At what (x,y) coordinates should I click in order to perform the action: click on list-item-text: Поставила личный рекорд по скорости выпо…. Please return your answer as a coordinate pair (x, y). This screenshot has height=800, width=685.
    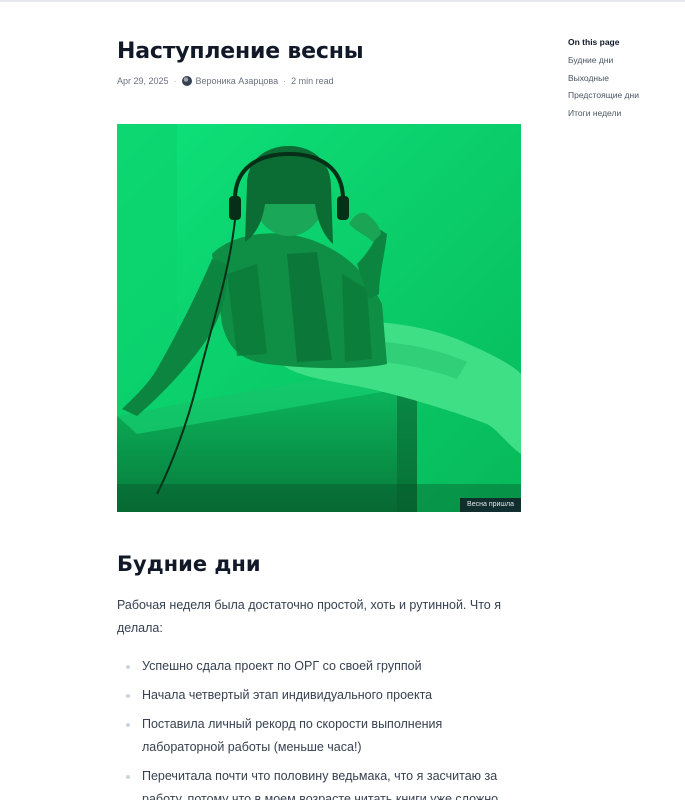
    Looking at the image, I should click on (292, 735).